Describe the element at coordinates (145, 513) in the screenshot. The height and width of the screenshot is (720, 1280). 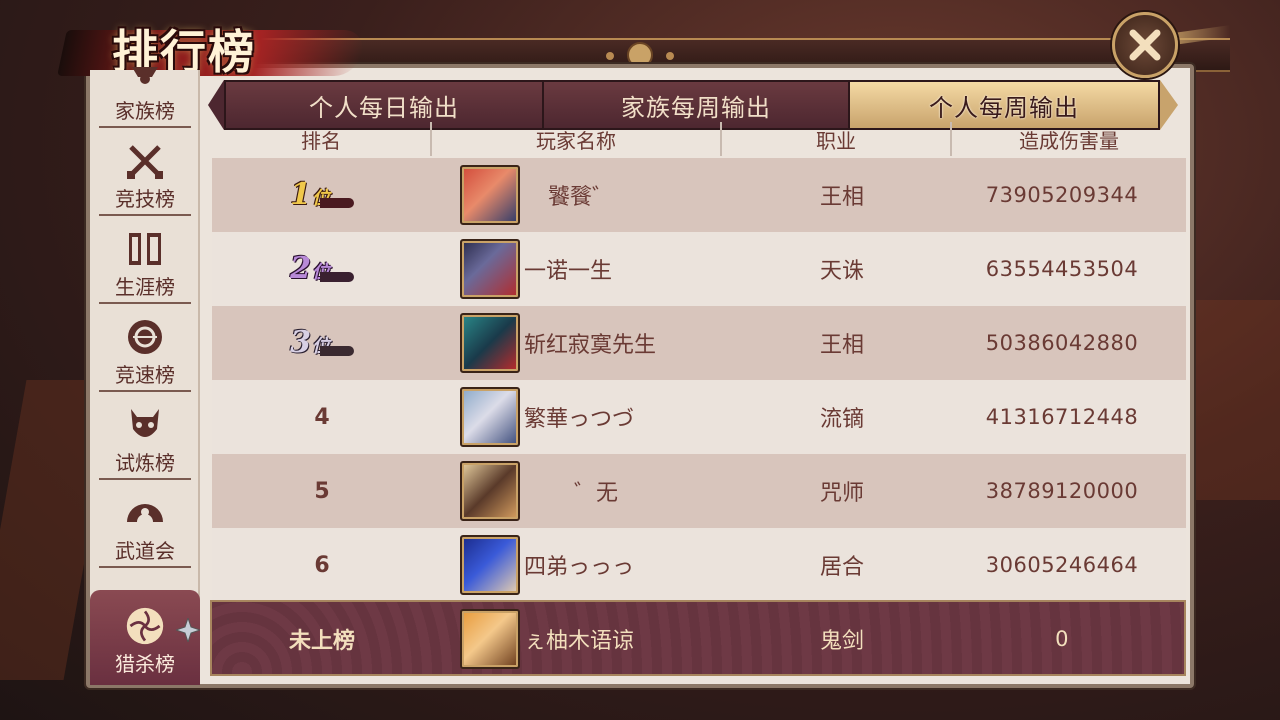
I see `fan-icon` at that location.